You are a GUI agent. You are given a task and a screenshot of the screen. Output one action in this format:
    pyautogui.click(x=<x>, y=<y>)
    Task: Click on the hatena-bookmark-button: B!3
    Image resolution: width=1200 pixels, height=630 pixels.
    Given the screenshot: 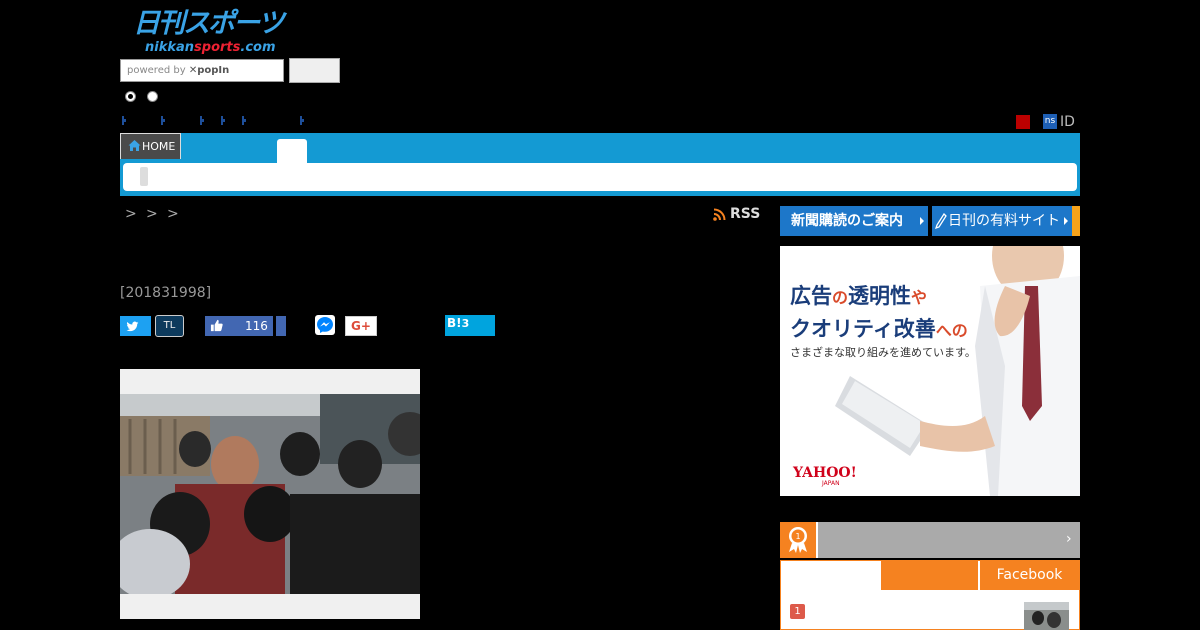 What is the action you would take?
    pyautogui.click(x=470, y=325)
    